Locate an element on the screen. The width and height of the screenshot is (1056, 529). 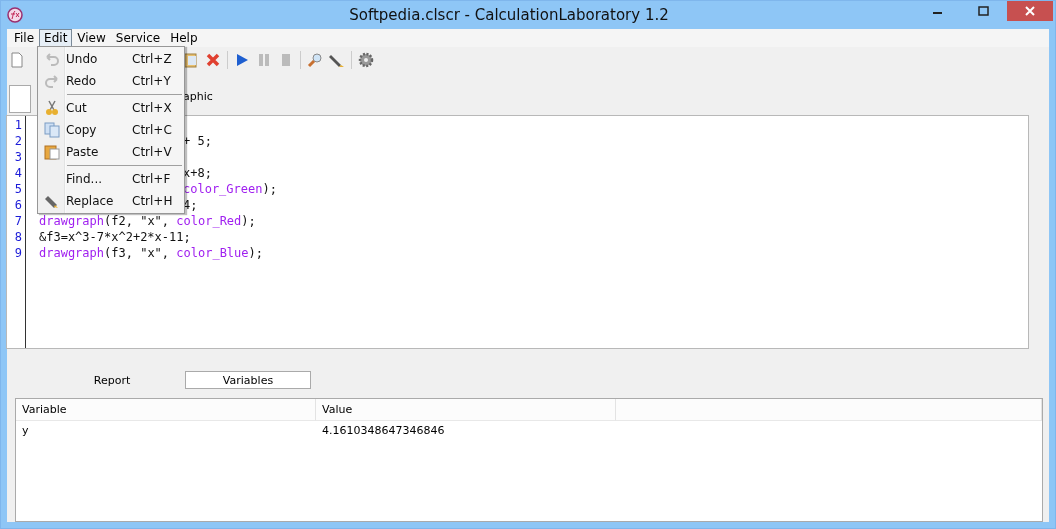
line-number: 9 is located at coordinates (18, 254).